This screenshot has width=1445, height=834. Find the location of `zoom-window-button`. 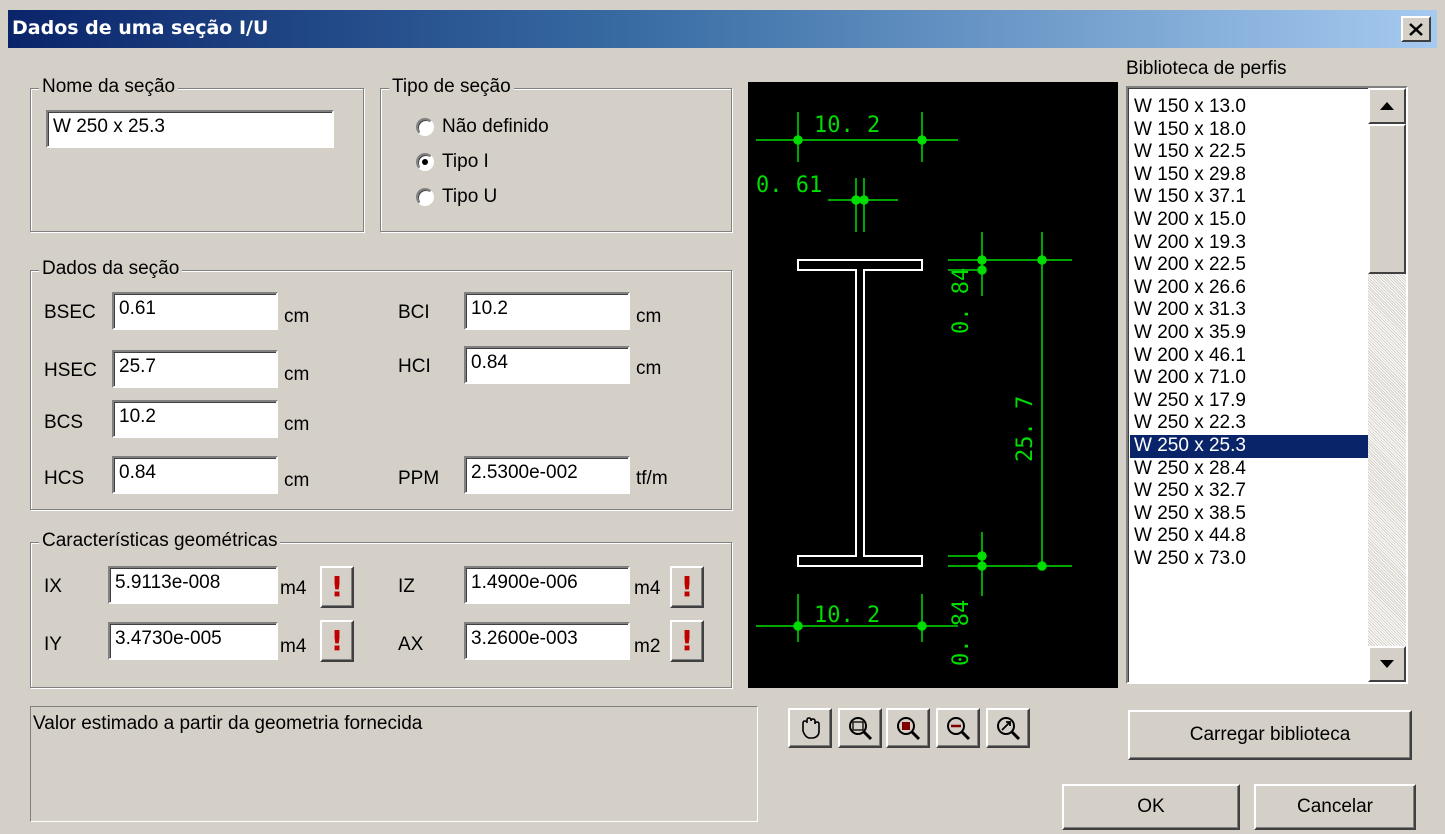

zoom-window-button is located at coordinates (860, 728).